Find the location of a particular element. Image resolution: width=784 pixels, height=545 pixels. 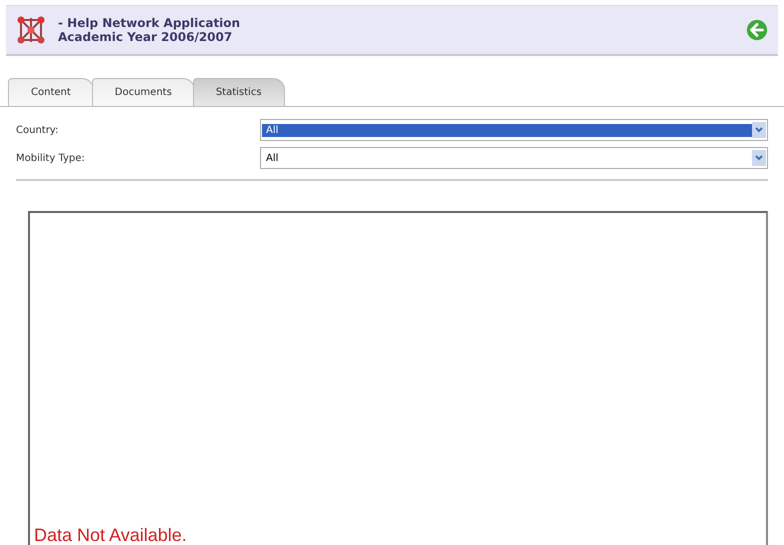

filter-label: Mobility Type: is located at coordinates (51, 158).